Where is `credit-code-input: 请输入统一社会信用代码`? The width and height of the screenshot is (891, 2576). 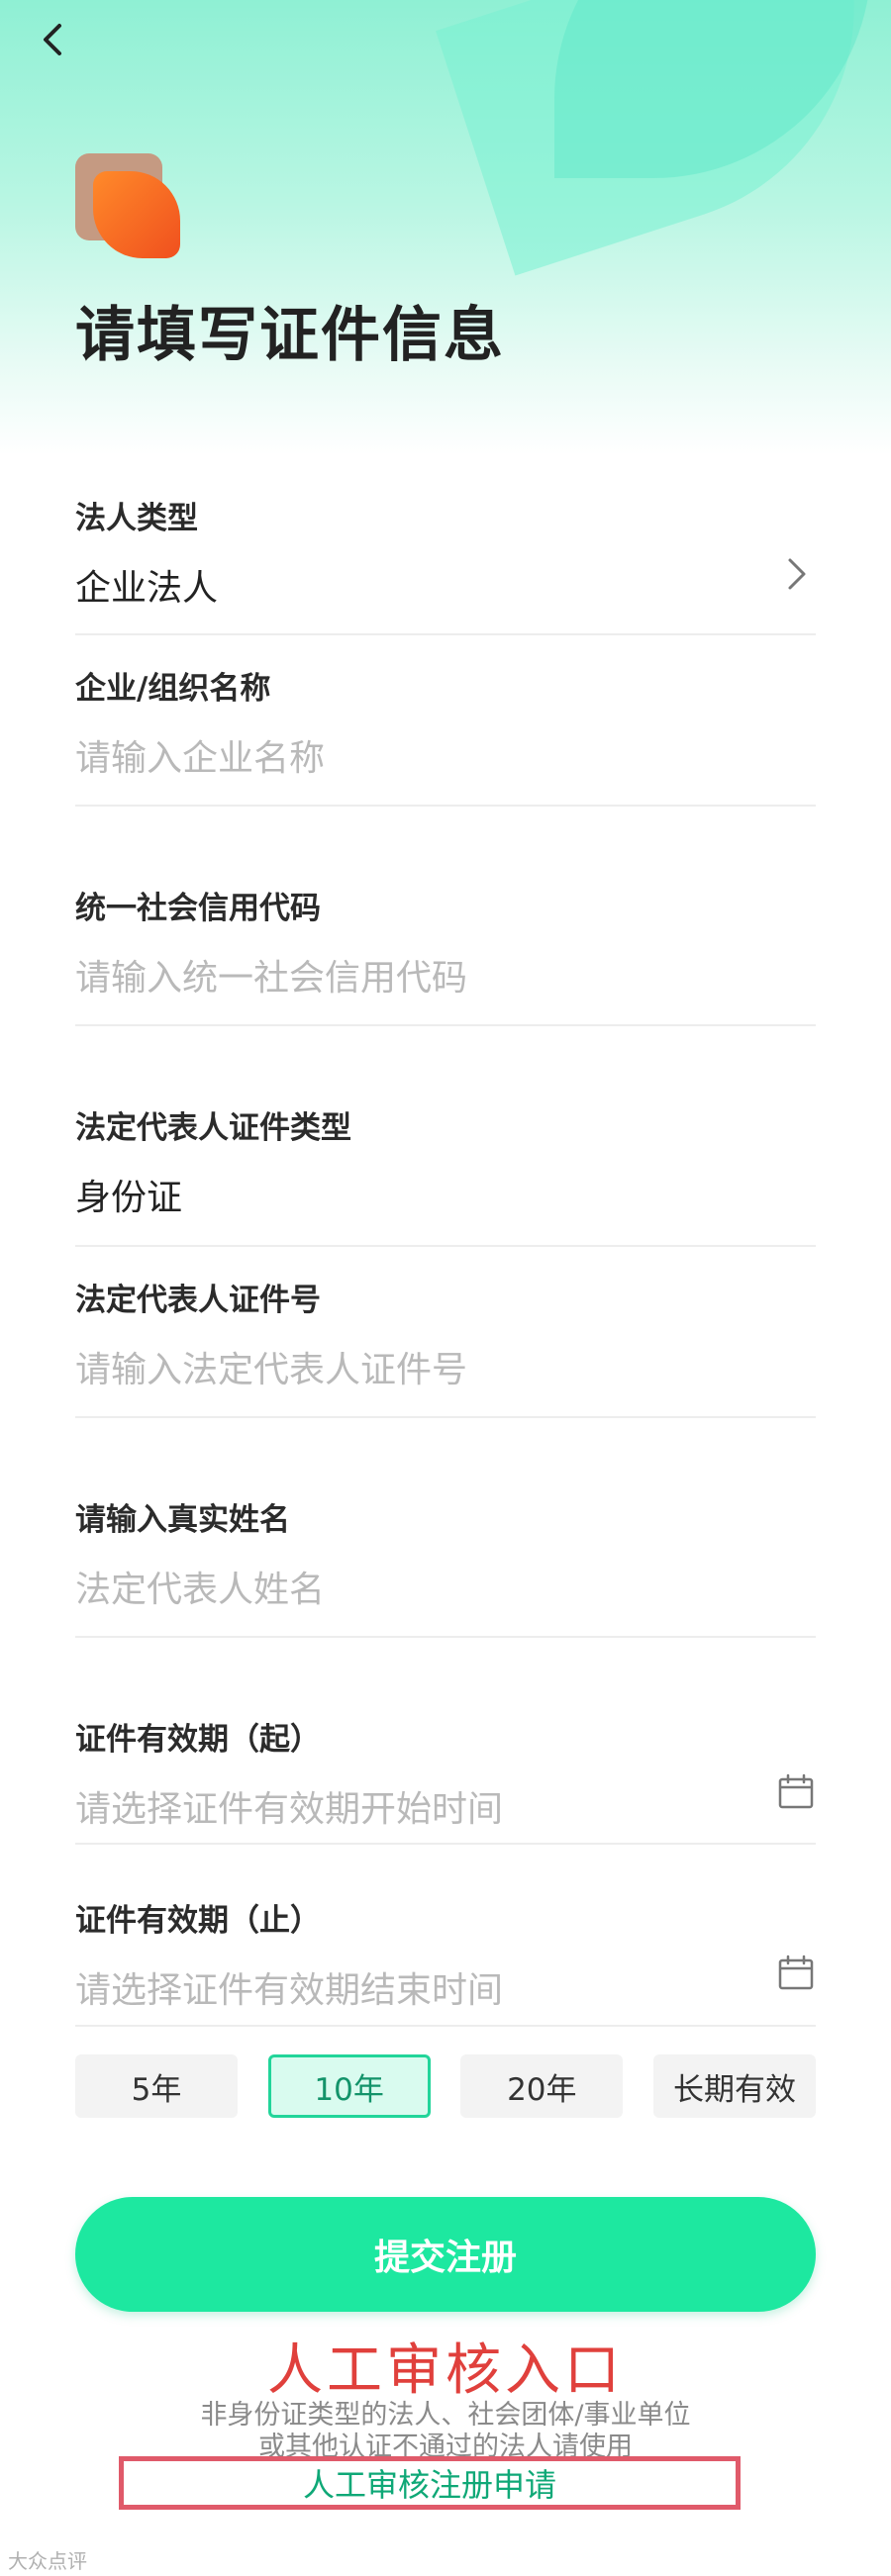
credit-code-input: 请输入统一社会信用代码 is located at coordinates (446, 975).